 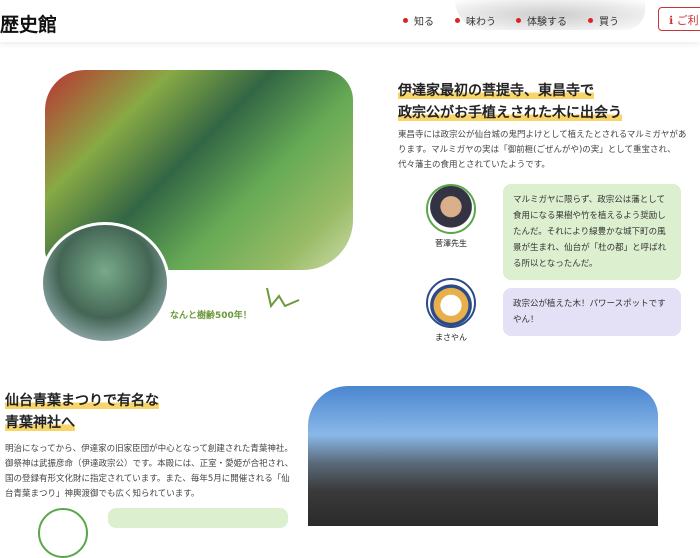 What do you see at coordinates (198, 518) in the screenshot?
I see `speech-bubble` at bounding box center [198, 518].